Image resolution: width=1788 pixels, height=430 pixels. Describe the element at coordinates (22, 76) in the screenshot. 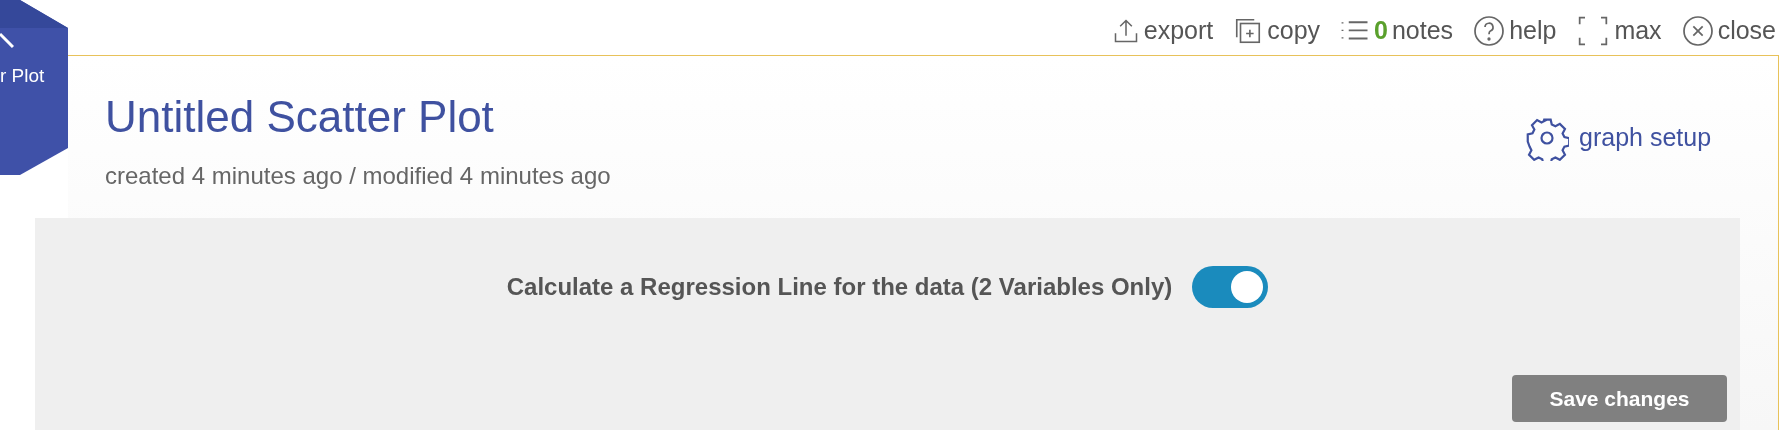

I see `badge-label: r Plot` at that location.